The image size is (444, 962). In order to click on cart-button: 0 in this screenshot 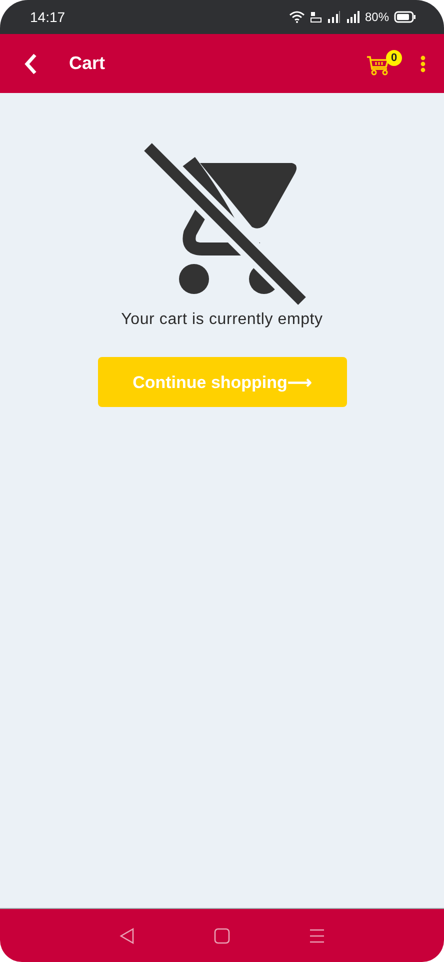, I will do `click(383, 64)`.